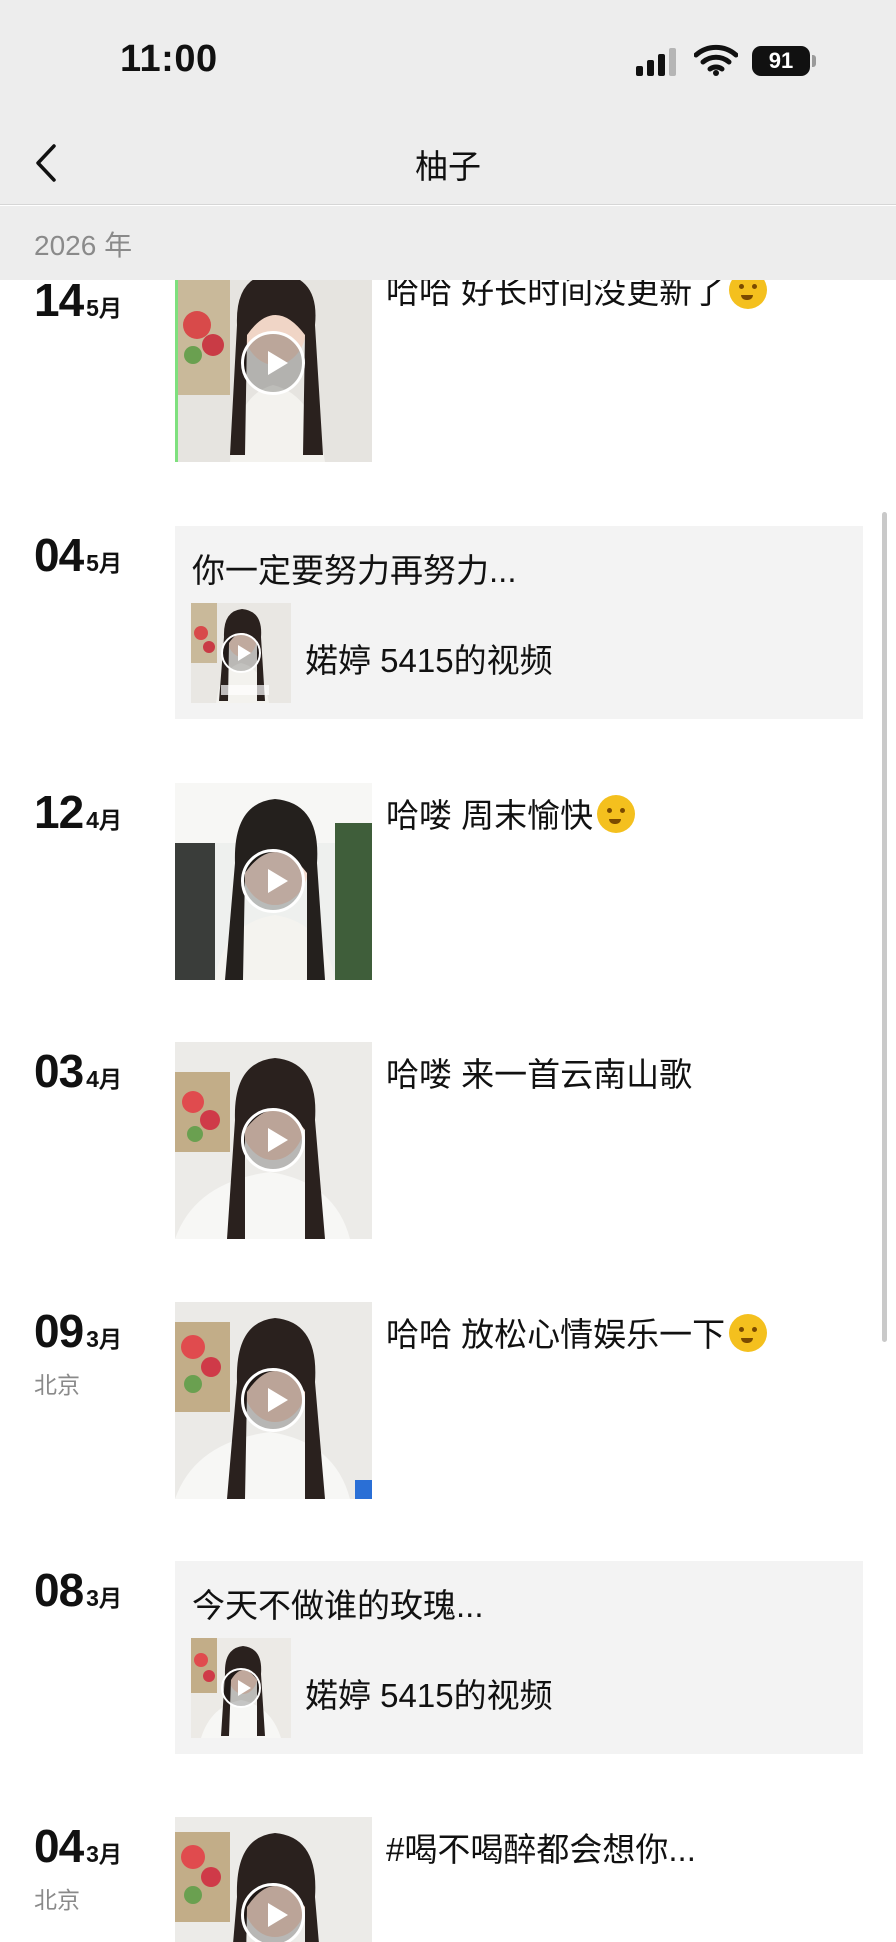 Image resolution: width=896 pixels, height=1942 pixels. I want to click on post-day: 14, so click(59, 300).